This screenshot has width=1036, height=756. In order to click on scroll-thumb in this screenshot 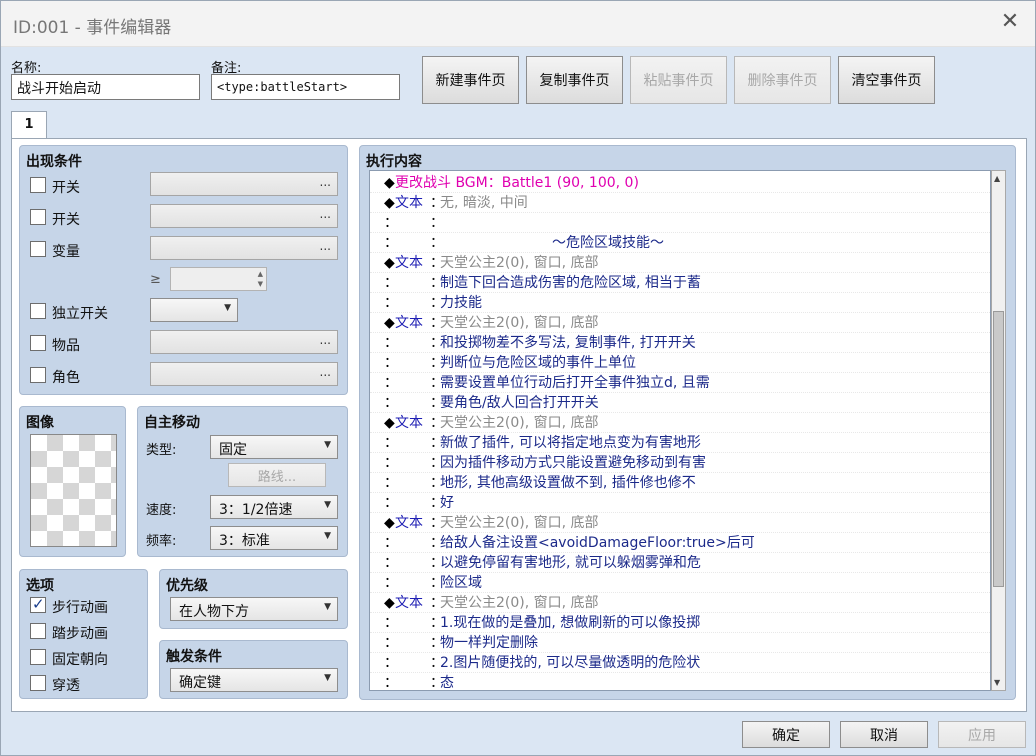, I will do `click(998, 449)`.